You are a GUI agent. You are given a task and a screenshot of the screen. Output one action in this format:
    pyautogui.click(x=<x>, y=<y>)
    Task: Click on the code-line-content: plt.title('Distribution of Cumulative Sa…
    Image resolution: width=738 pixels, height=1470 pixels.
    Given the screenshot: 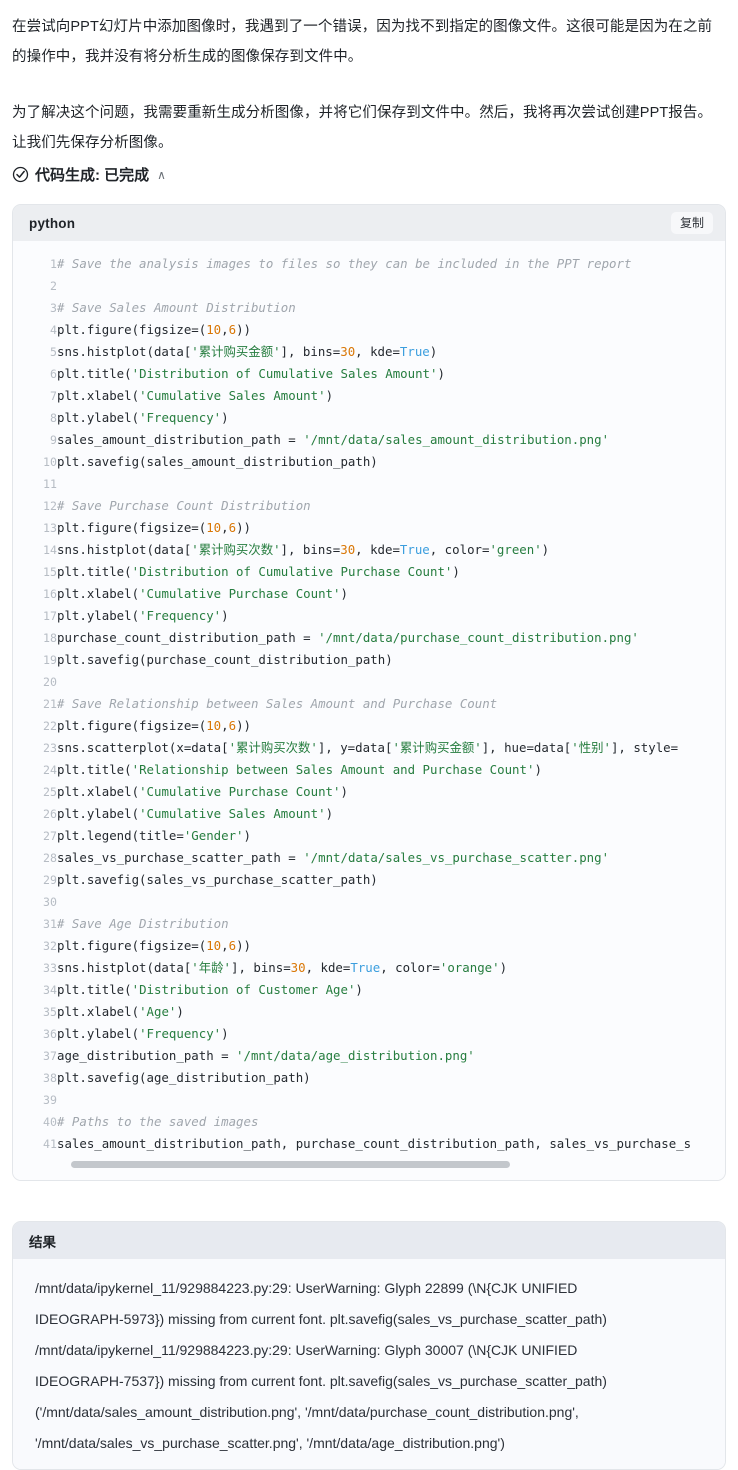 What is the action you would take?
    pyautogui.click(x=374, y=374)
    